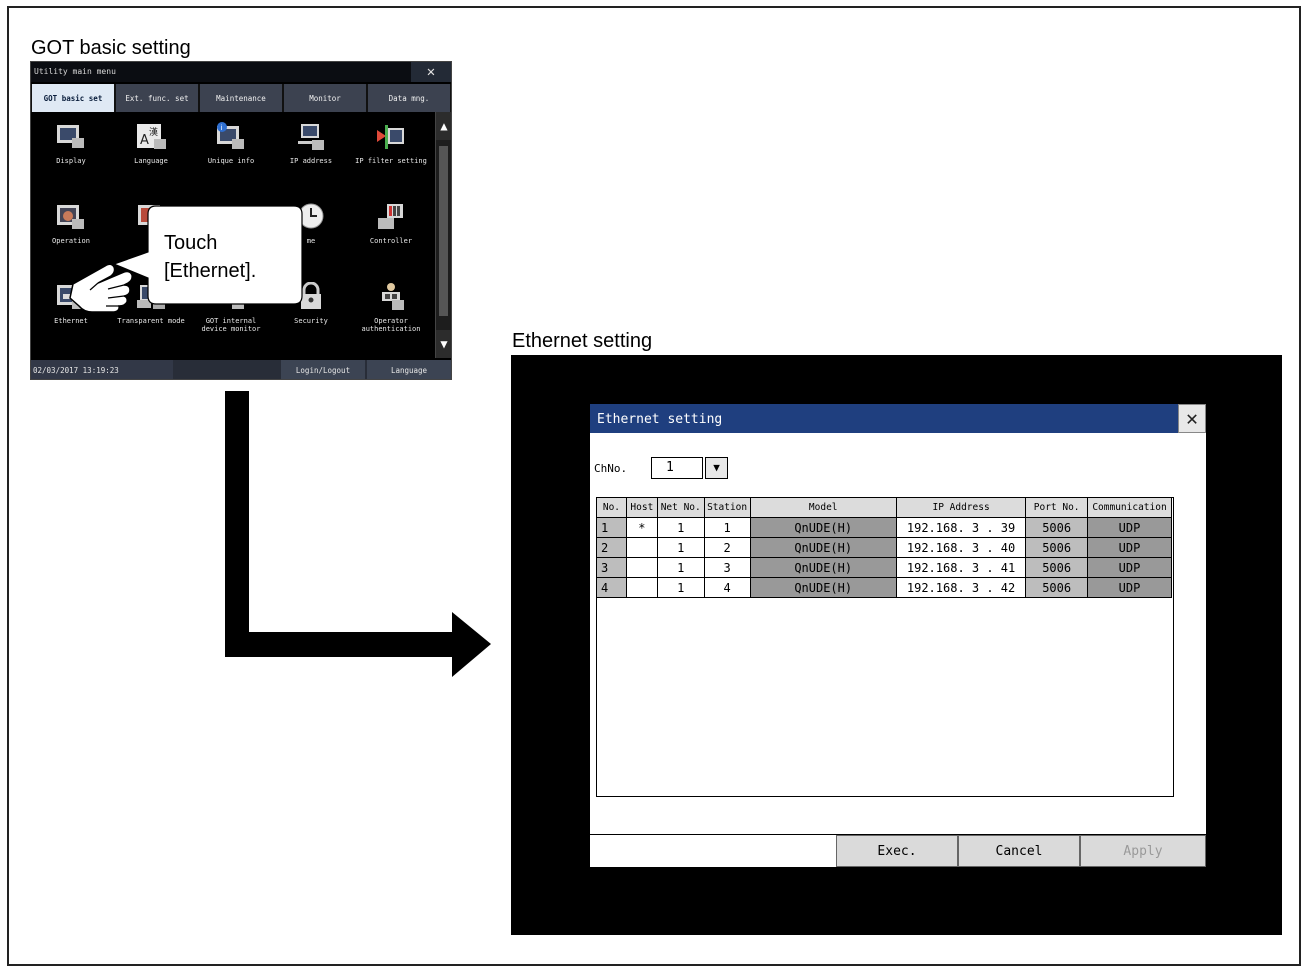 The height and width of the screenshot is (966, 1308). Describe the element at coordinates (961, 587) in the screenshot. I see `cell-ip-address: 192.168. 3 . 42` at that location.